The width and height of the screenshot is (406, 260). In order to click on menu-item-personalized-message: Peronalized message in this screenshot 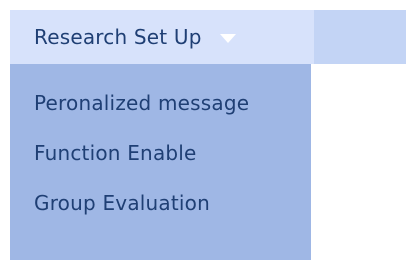, I will do `click(160, 103)`.